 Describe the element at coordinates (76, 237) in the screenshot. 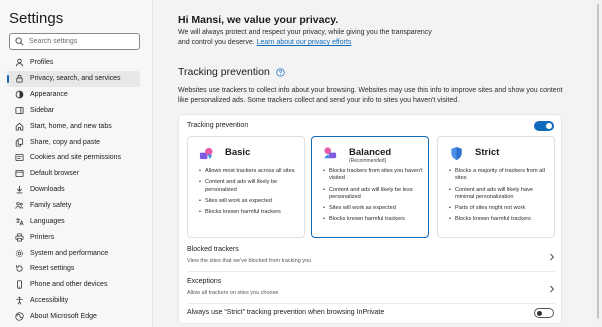

I see `sidebar-item-printers: Printers` at that location.